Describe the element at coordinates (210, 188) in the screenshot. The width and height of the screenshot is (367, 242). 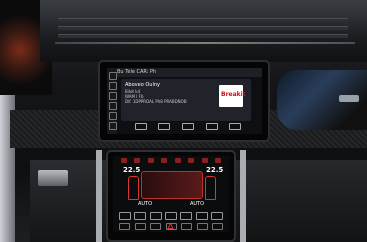
I see `seat-heat-right` at that location.